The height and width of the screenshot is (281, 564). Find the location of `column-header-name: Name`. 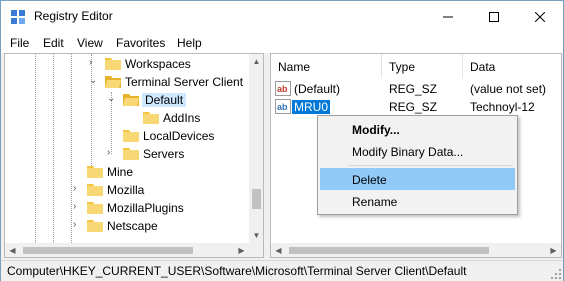

column-header-name: Name is located at coordinates (294, 66).